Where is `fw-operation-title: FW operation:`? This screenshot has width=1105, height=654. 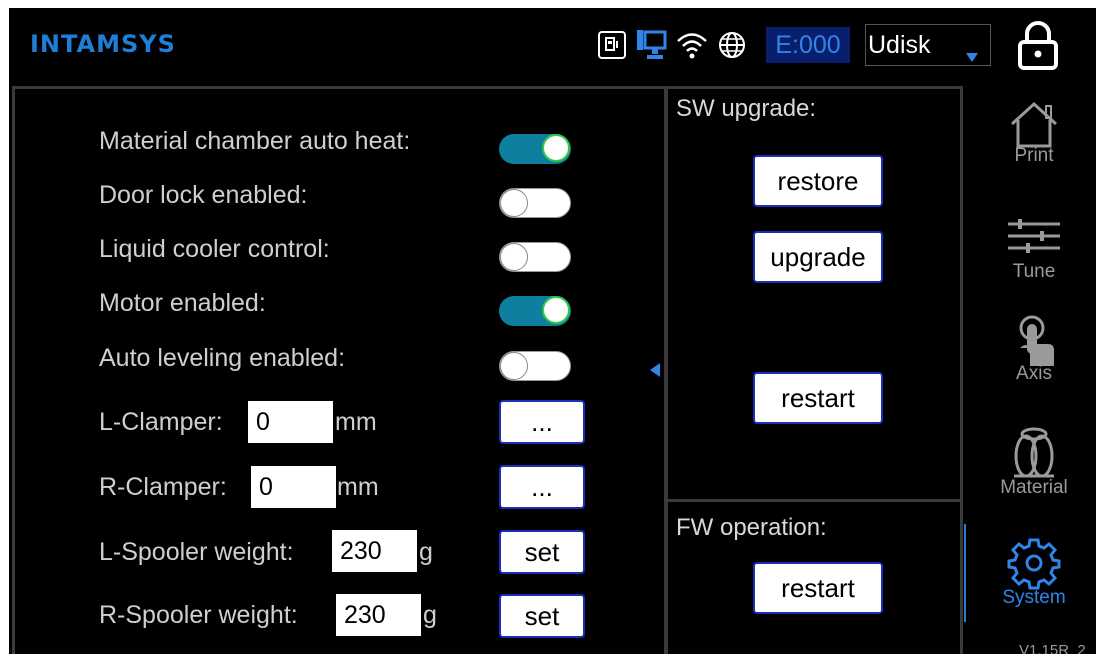
fw-operation-title: FW operation: is located at coordinates (751, 527).